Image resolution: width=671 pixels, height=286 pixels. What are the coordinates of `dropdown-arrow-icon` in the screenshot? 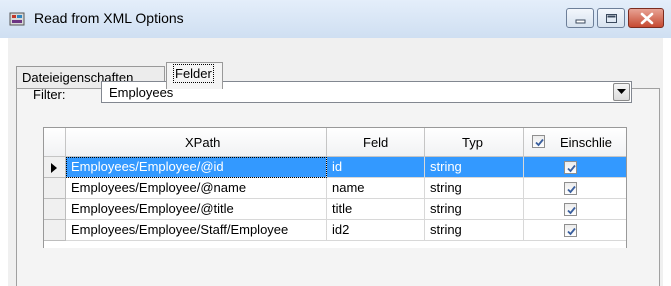 It's located at (621, 91).